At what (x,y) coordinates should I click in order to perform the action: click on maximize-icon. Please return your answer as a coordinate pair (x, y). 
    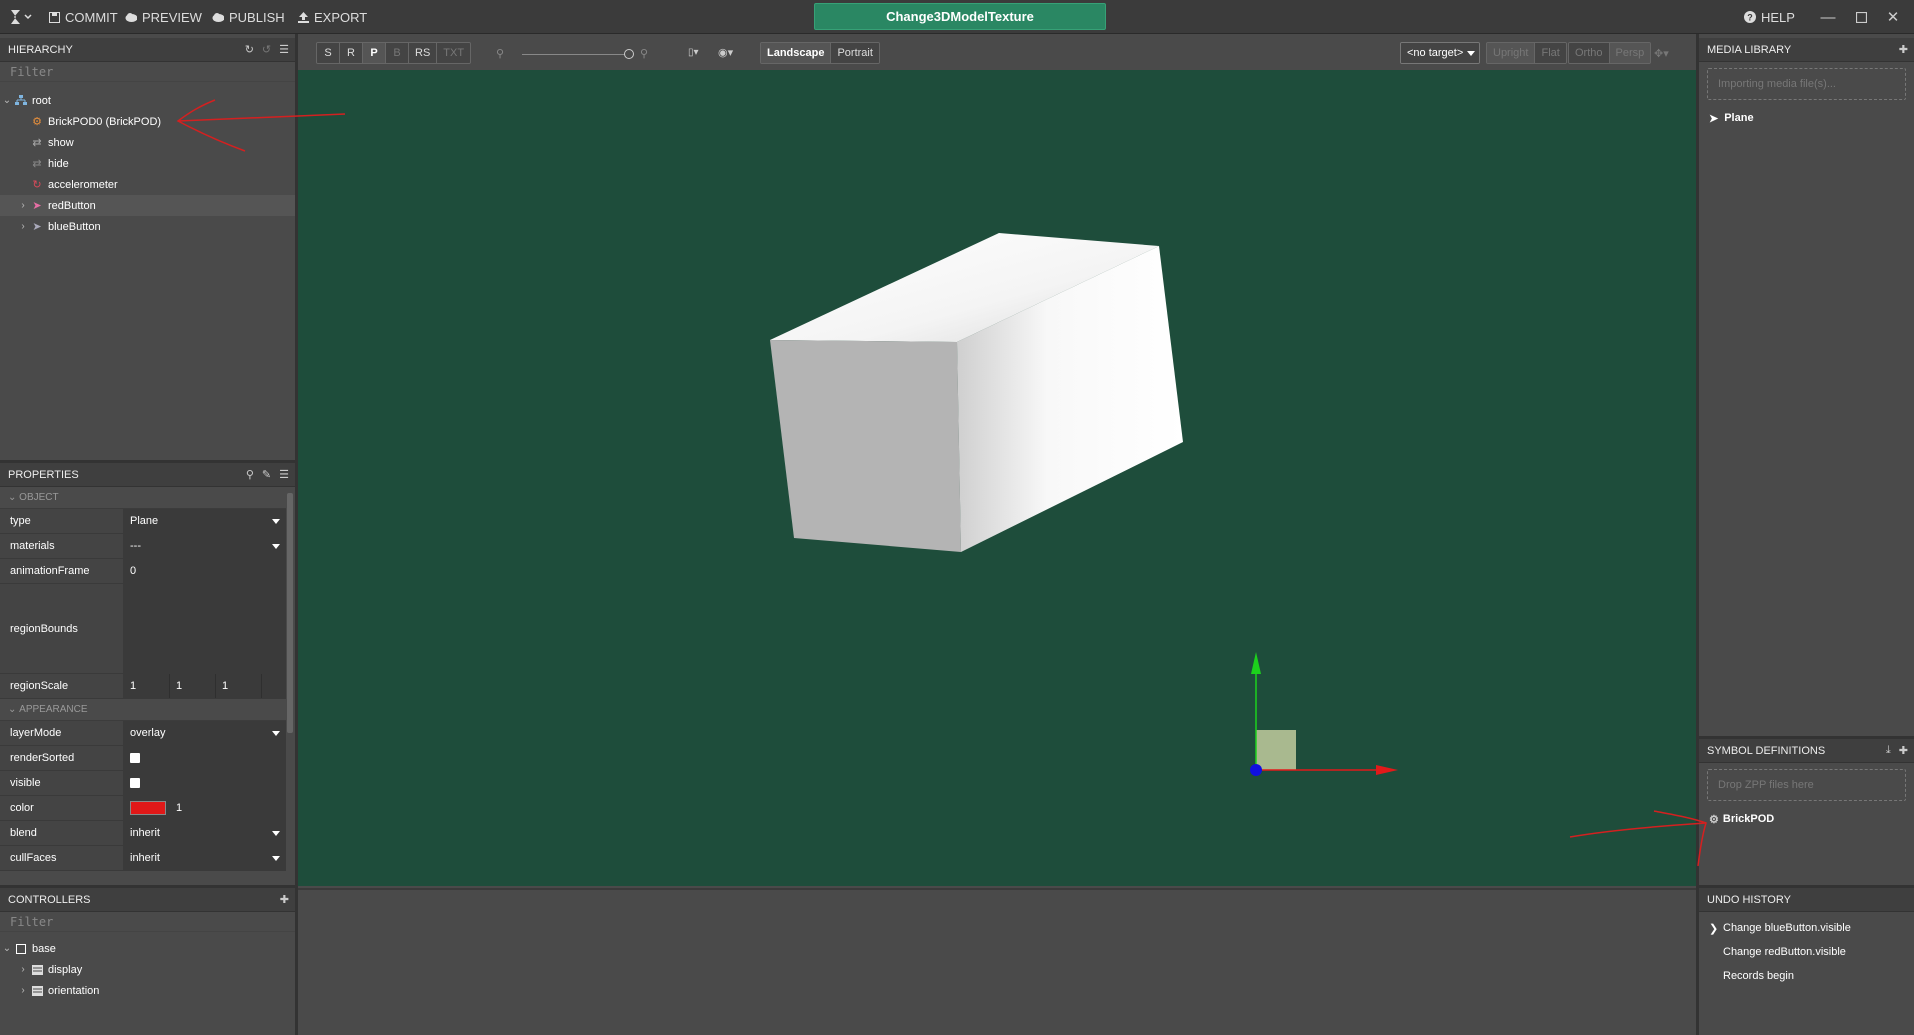
    Looking at the image, I should click on (1861, 17).